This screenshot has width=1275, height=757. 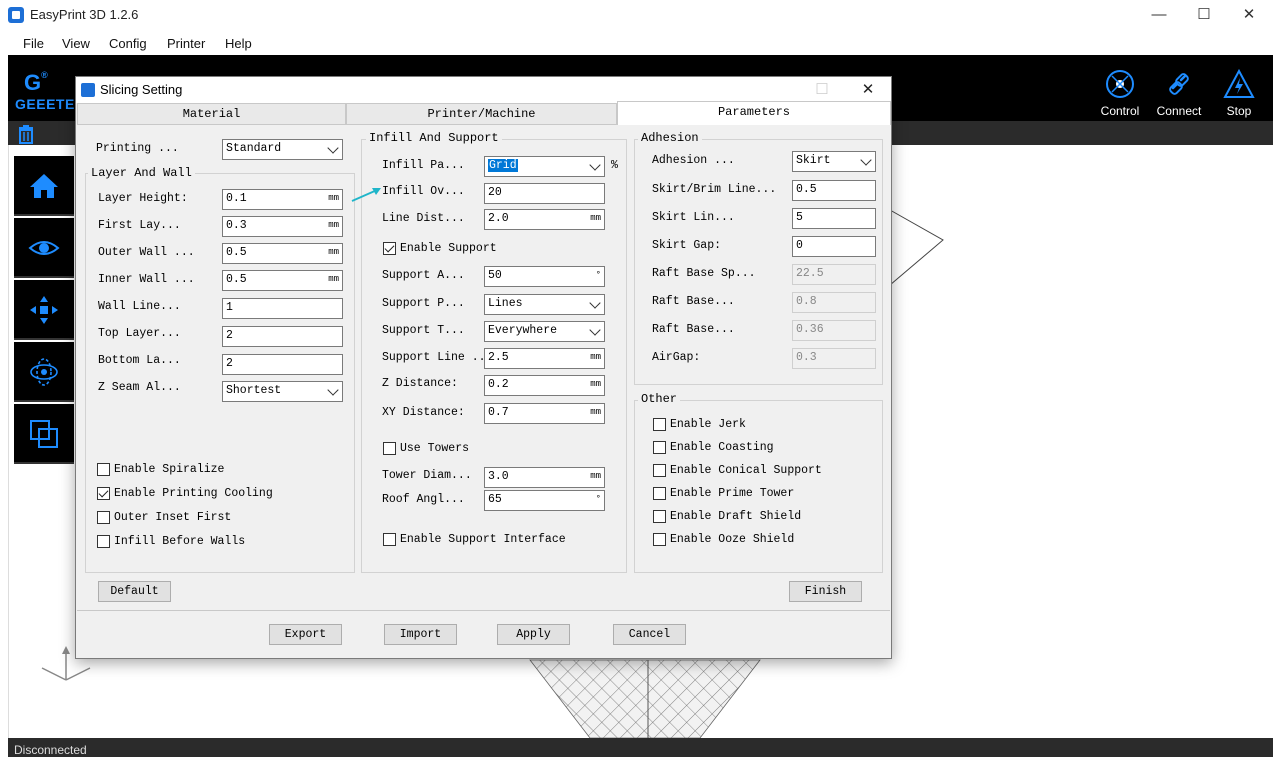 What do you see at coordinates (282, 226) in the screenshot?
I see `first-layer-field: 0.3 mm` at bounding box center [282, 226].